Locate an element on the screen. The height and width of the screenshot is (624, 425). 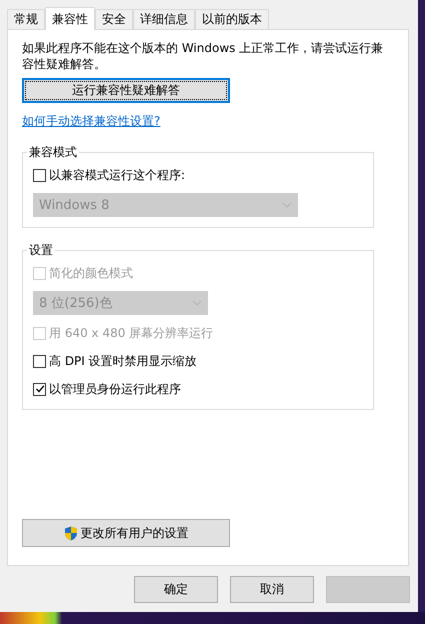
troubleshoot-button: 运行兼容性疑难解答 is located at coordinates (126, 90).